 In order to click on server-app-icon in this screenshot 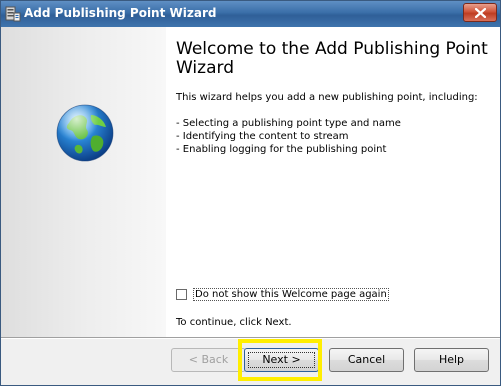, I will do `click(13, 14)`.